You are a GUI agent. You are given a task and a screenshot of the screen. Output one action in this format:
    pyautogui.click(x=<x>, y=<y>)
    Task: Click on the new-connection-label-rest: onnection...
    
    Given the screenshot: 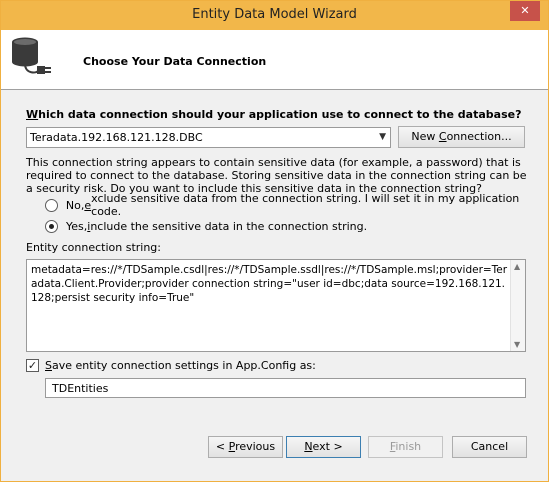 What is the action you would take?
    pyautogui.click(x=479, y=136)
    